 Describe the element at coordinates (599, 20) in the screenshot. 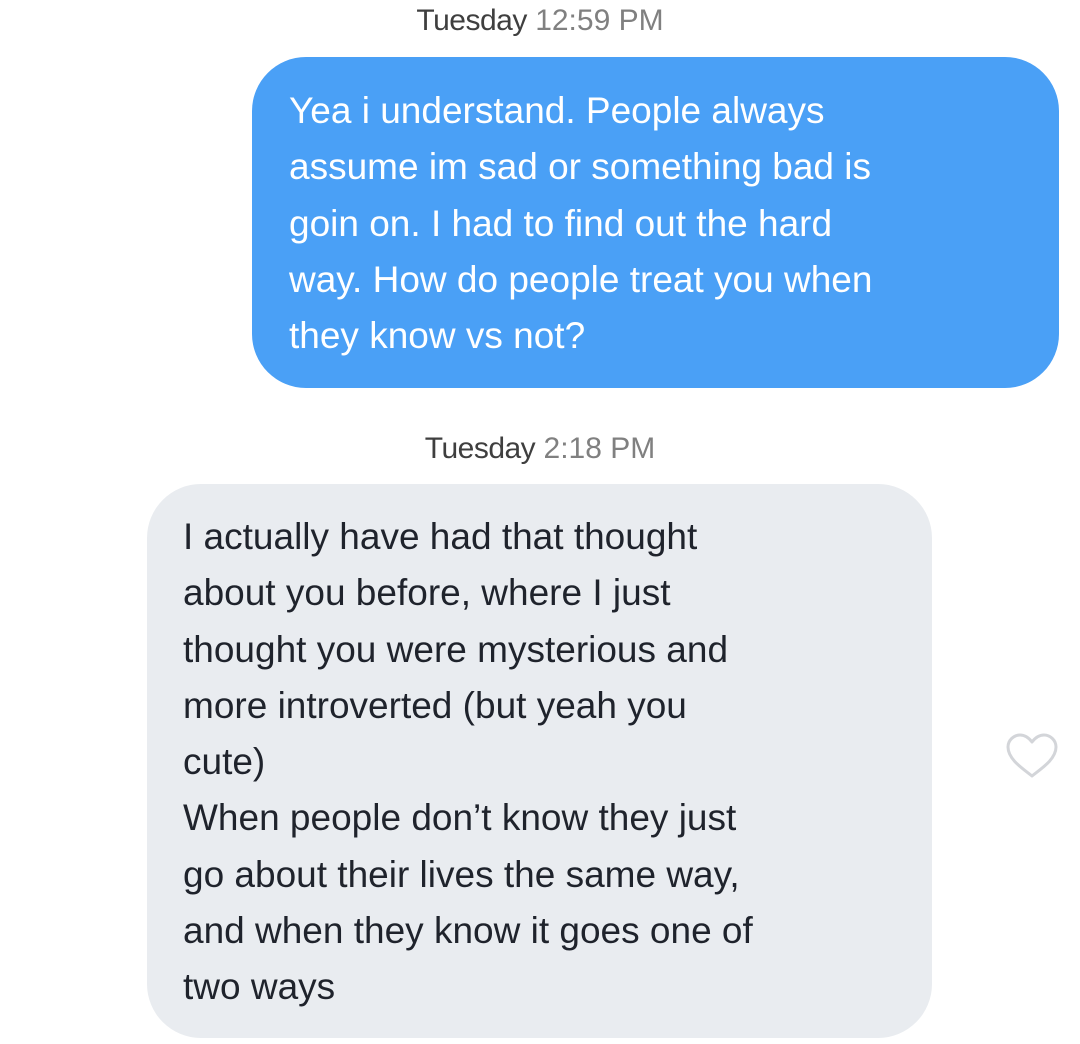

I see `timestamp-time: 12:59 PM` at that location.